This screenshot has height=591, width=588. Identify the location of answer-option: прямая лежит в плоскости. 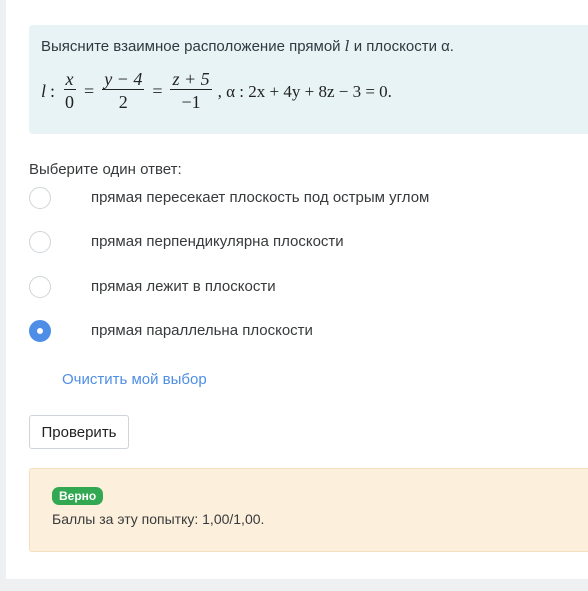
(299, 288).